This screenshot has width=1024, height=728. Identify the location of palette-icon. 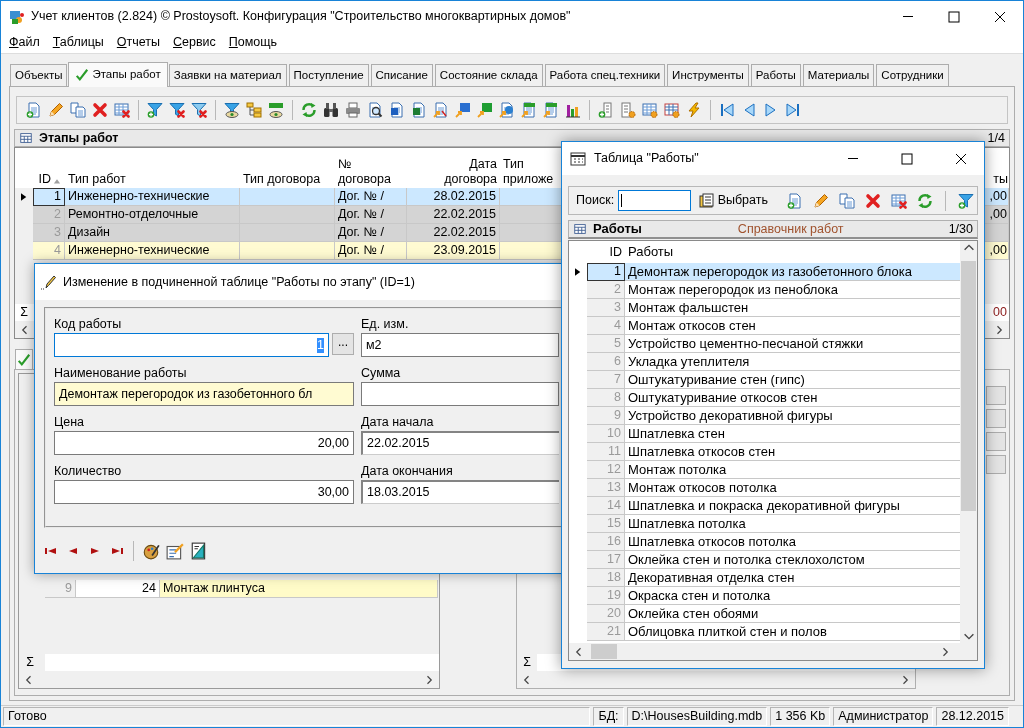
(151, 551).